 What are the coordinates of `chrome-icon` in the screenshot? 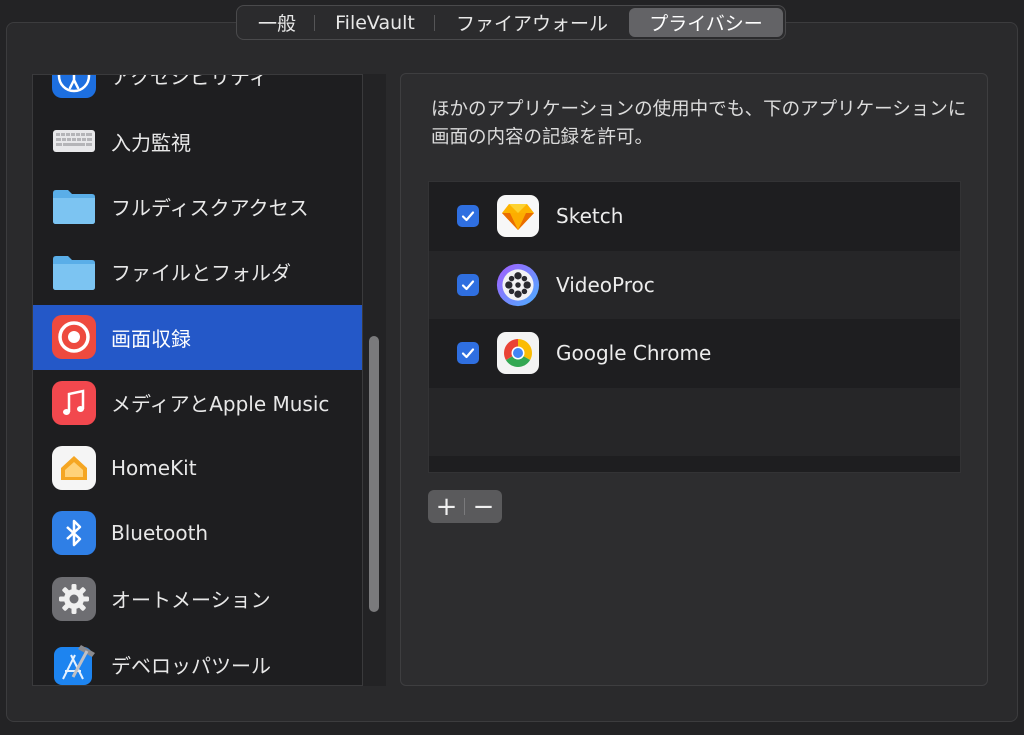 It's located at (518, 353).